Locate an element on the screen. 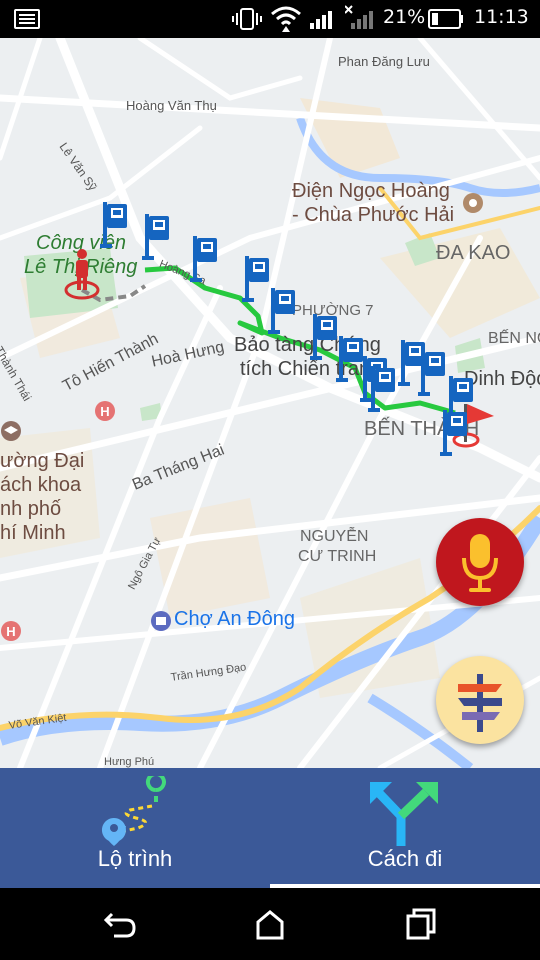 Image resolution: width=540 pixels, height=960 pixels. directions-button is located at coordinates (480, 700).